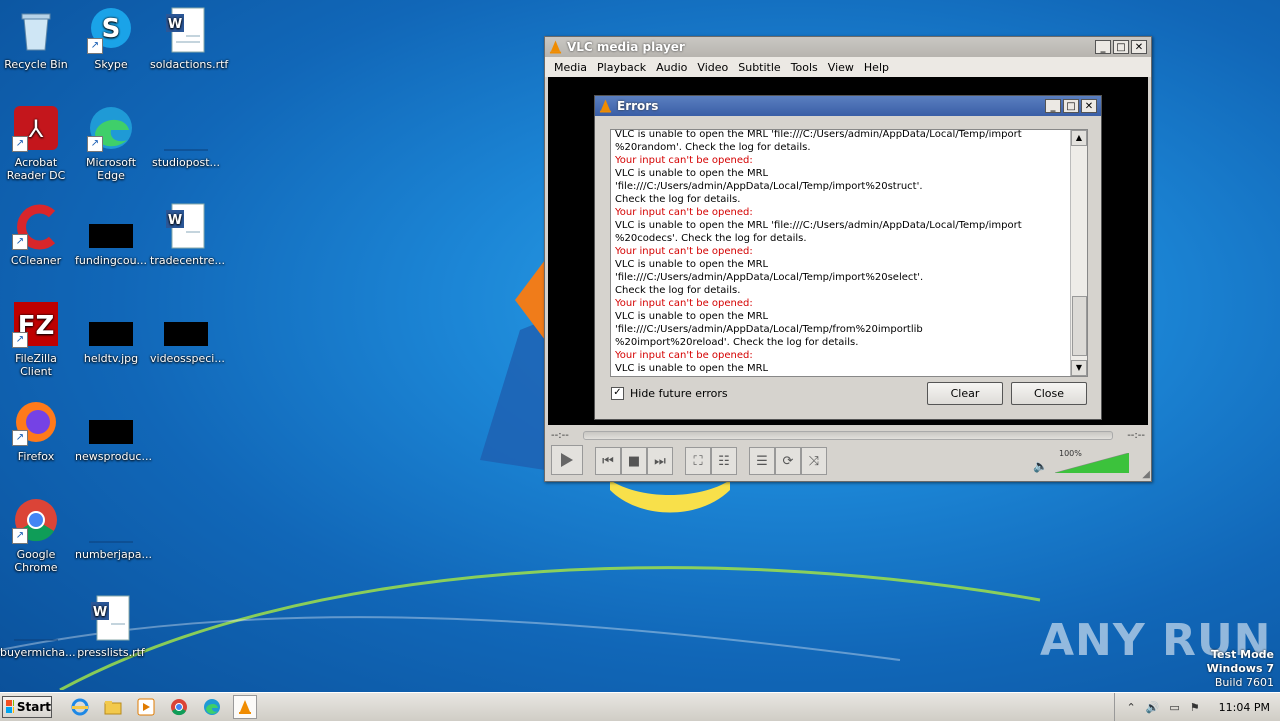 The image size is (1280, 721). I want to click on error-detail-line: Check the log for details., so click(678, 199).